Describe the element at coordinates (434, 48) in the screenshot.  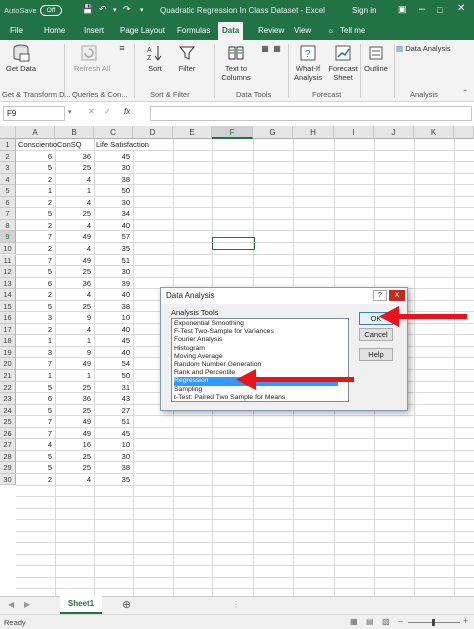
I see `data-analysis-button: ▤ Data Analysis` at that location.